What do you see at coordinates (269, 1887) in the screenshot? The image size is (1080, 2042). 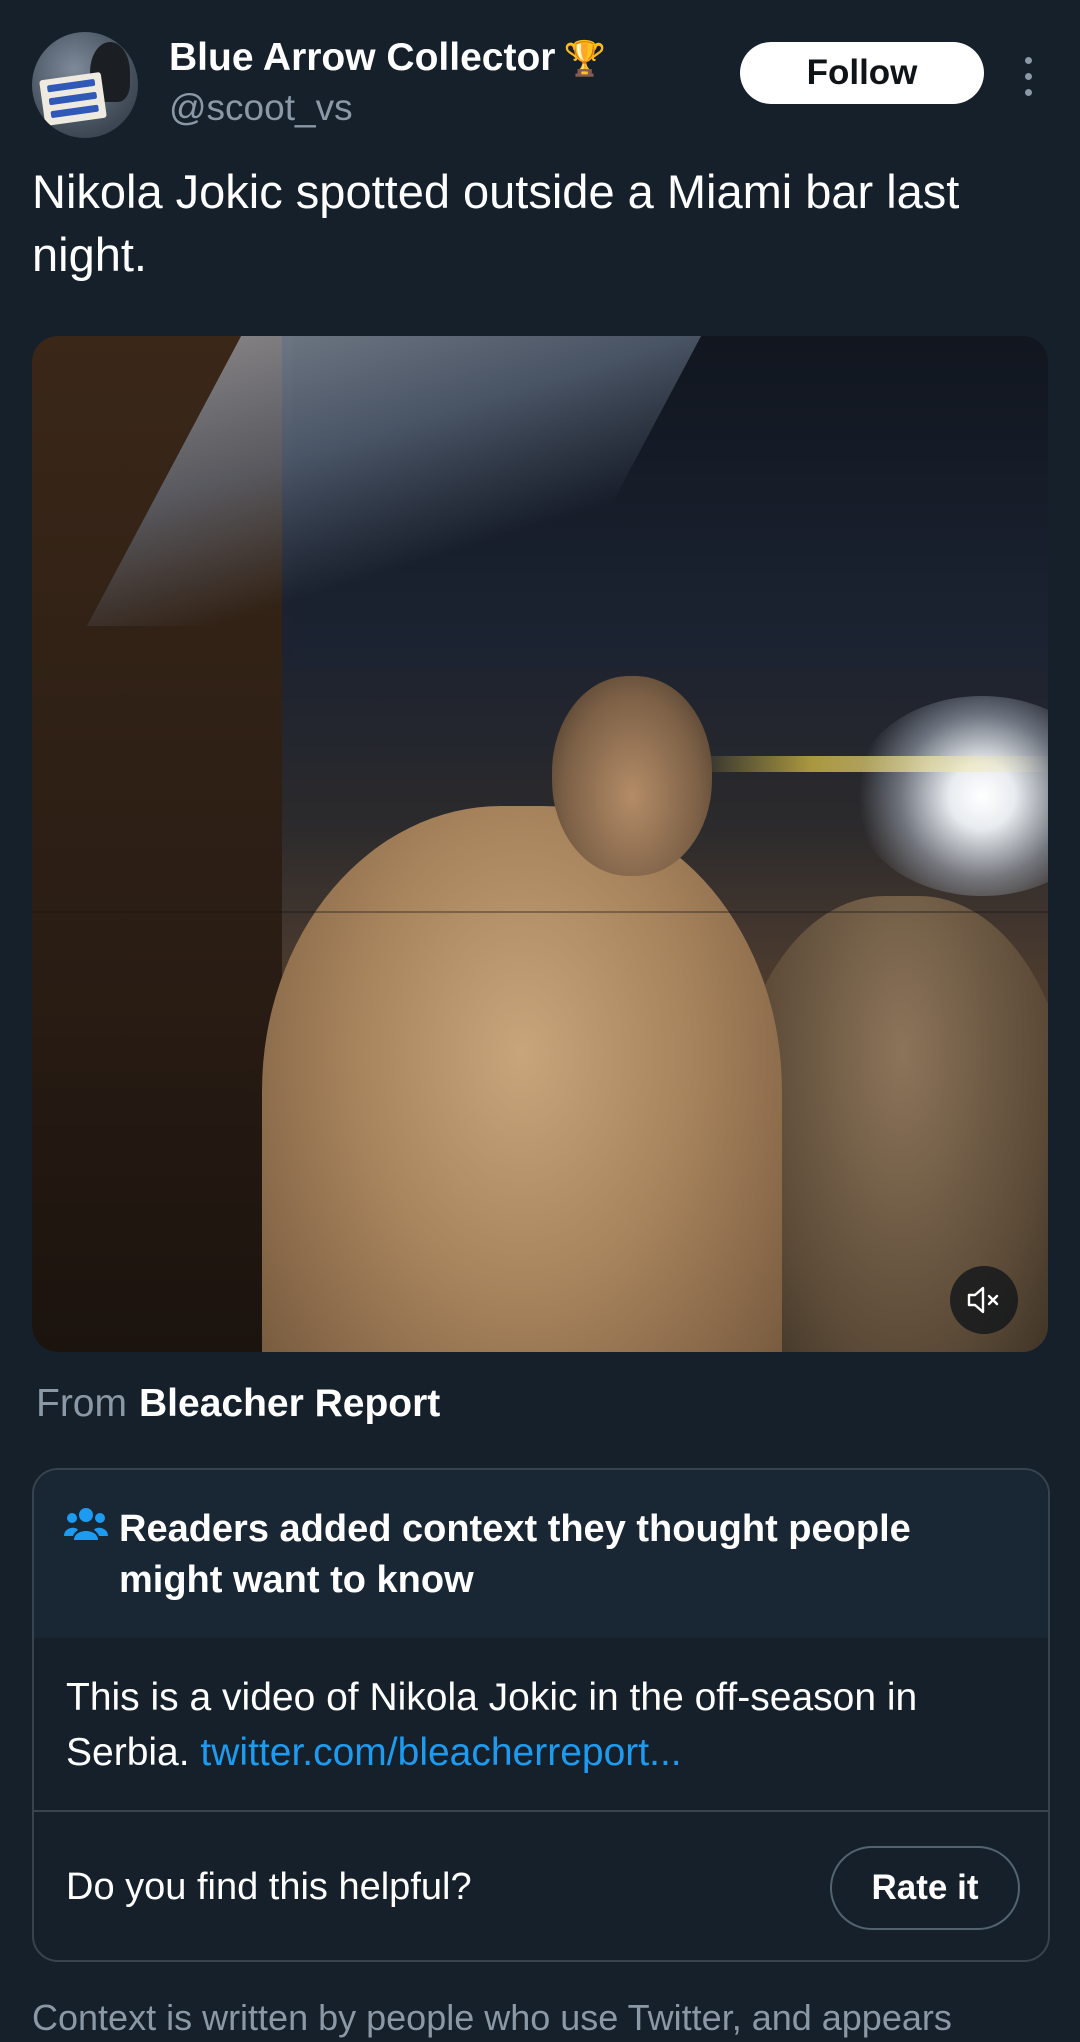 I see `helpful-question: Do you find this helpful?` at bounding box center [269, 1887].